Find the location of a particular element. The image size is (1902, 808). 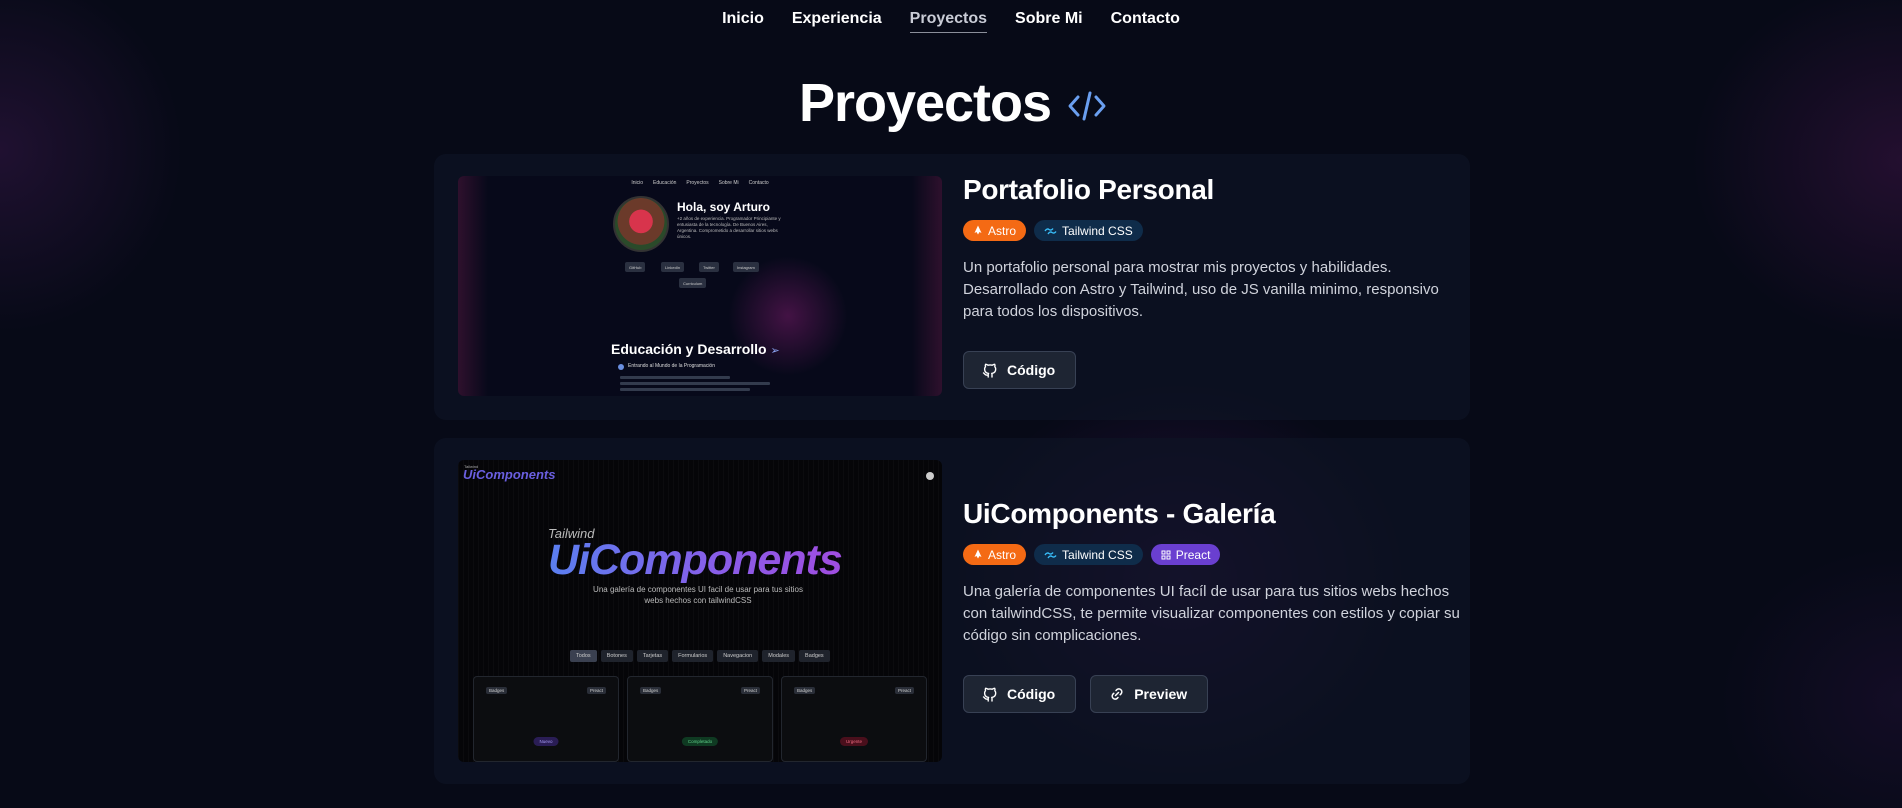

preview-hero-title: UiComponents is located at coordinates (695, 560).